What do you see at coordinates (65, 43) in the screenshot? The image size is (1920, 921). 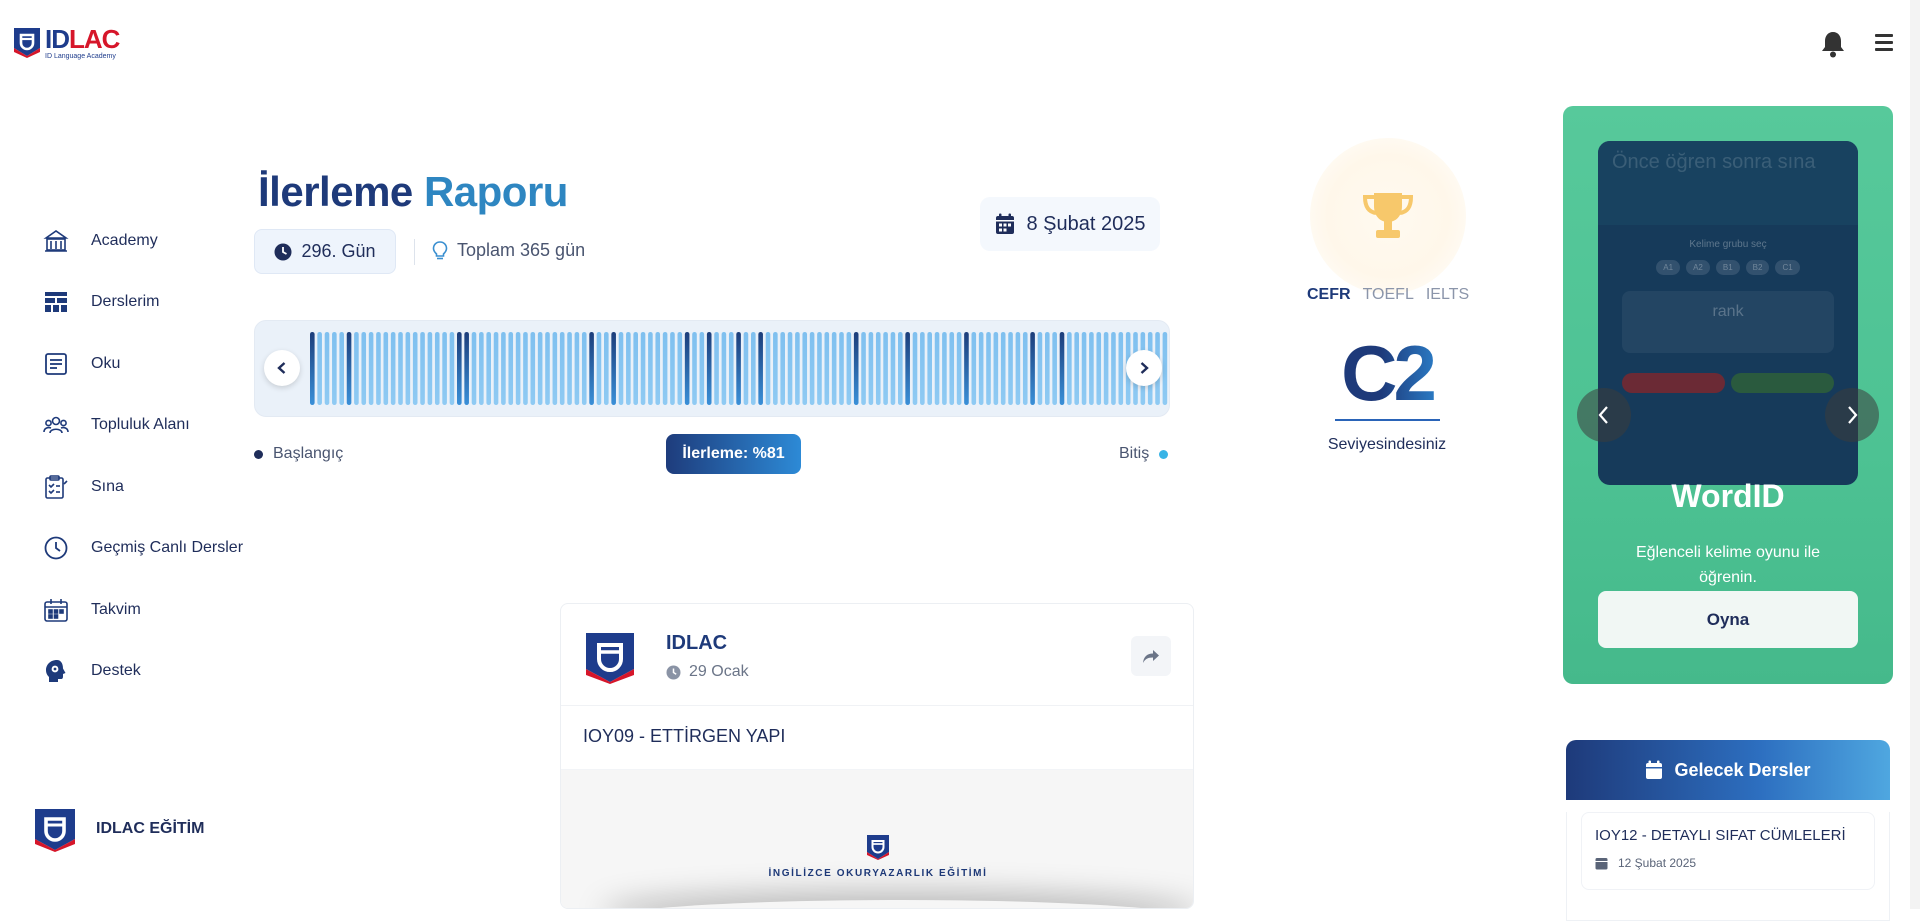 I see `brand-logo: IDLAC ID Language Academy` at bounding box center [65, 43].